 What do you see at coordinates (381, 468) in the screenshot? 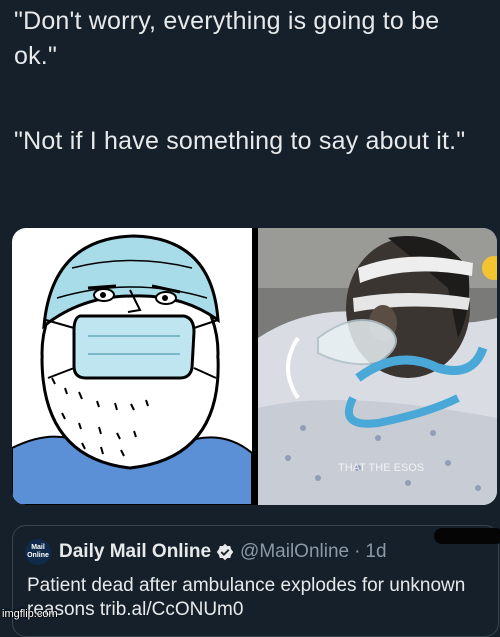
I see `photo-overlay-text: THAT THE ESOS` at bounding box center [381, 468].